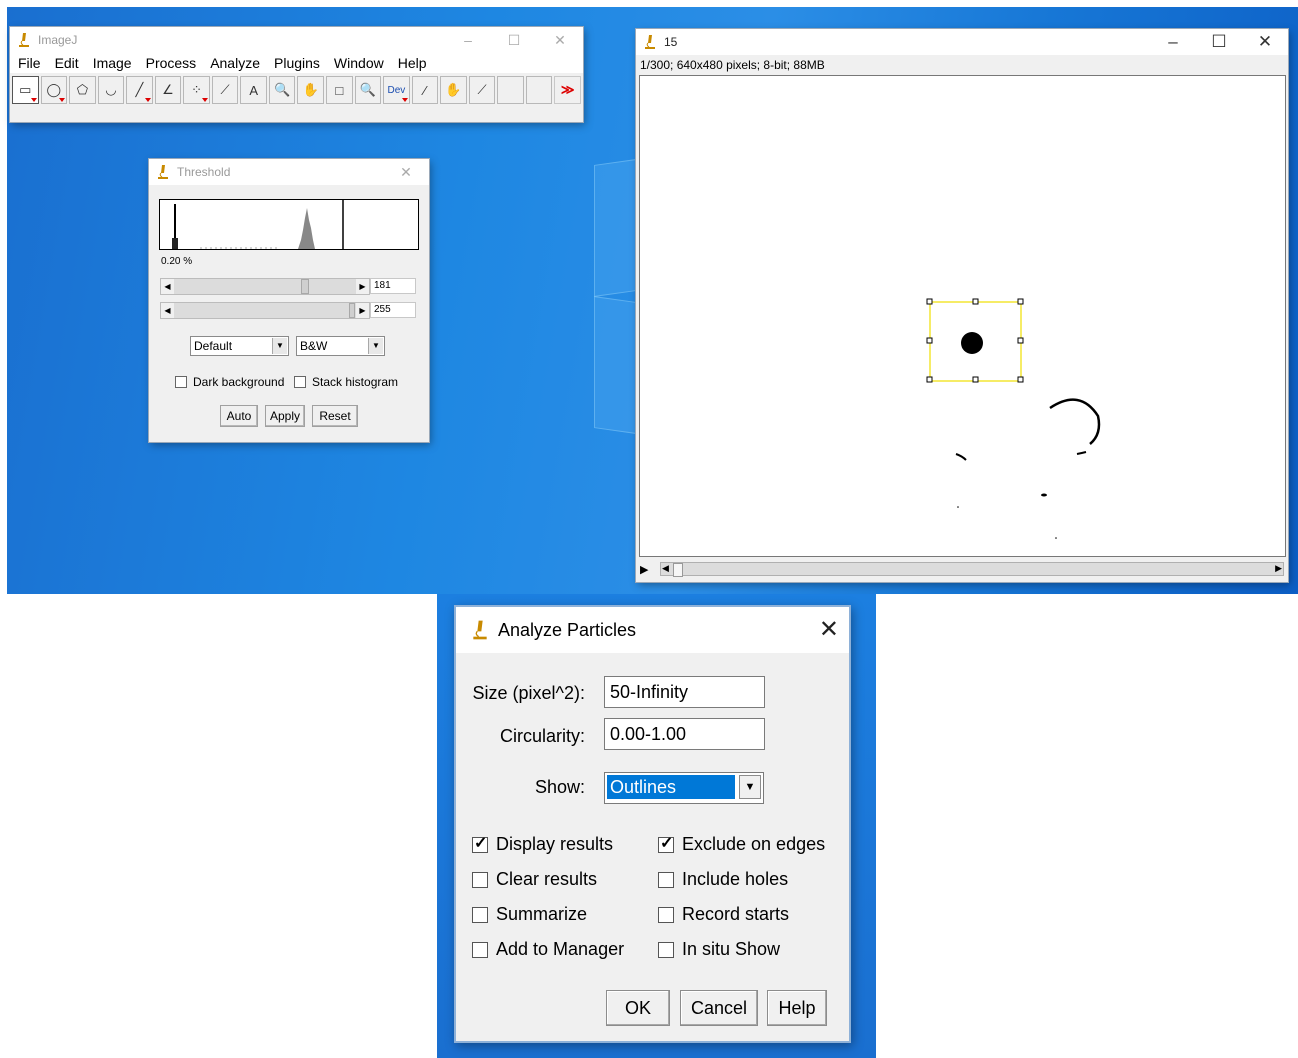 This screenshot has width=1298, height=1058. Describe the element at coordinates (340, 346) in the screenshot. I see `mode-select: B&W ▼` at that location.